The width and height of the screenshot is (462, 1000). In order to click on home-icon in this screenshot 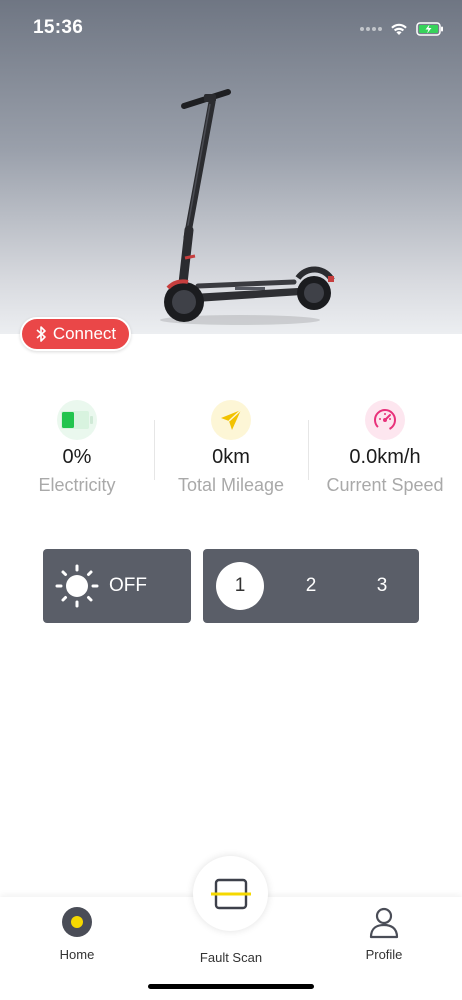, I will do `click(77, 922)`.